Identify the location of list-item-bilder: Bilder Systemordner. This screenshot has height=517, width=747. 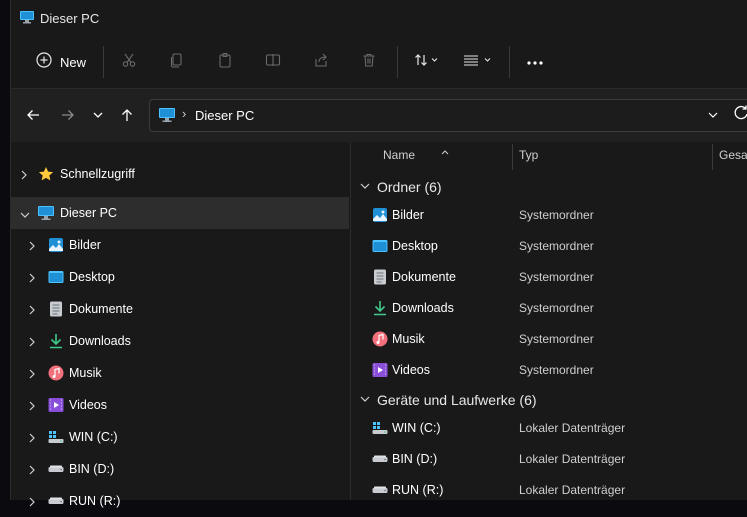
(549, 215).